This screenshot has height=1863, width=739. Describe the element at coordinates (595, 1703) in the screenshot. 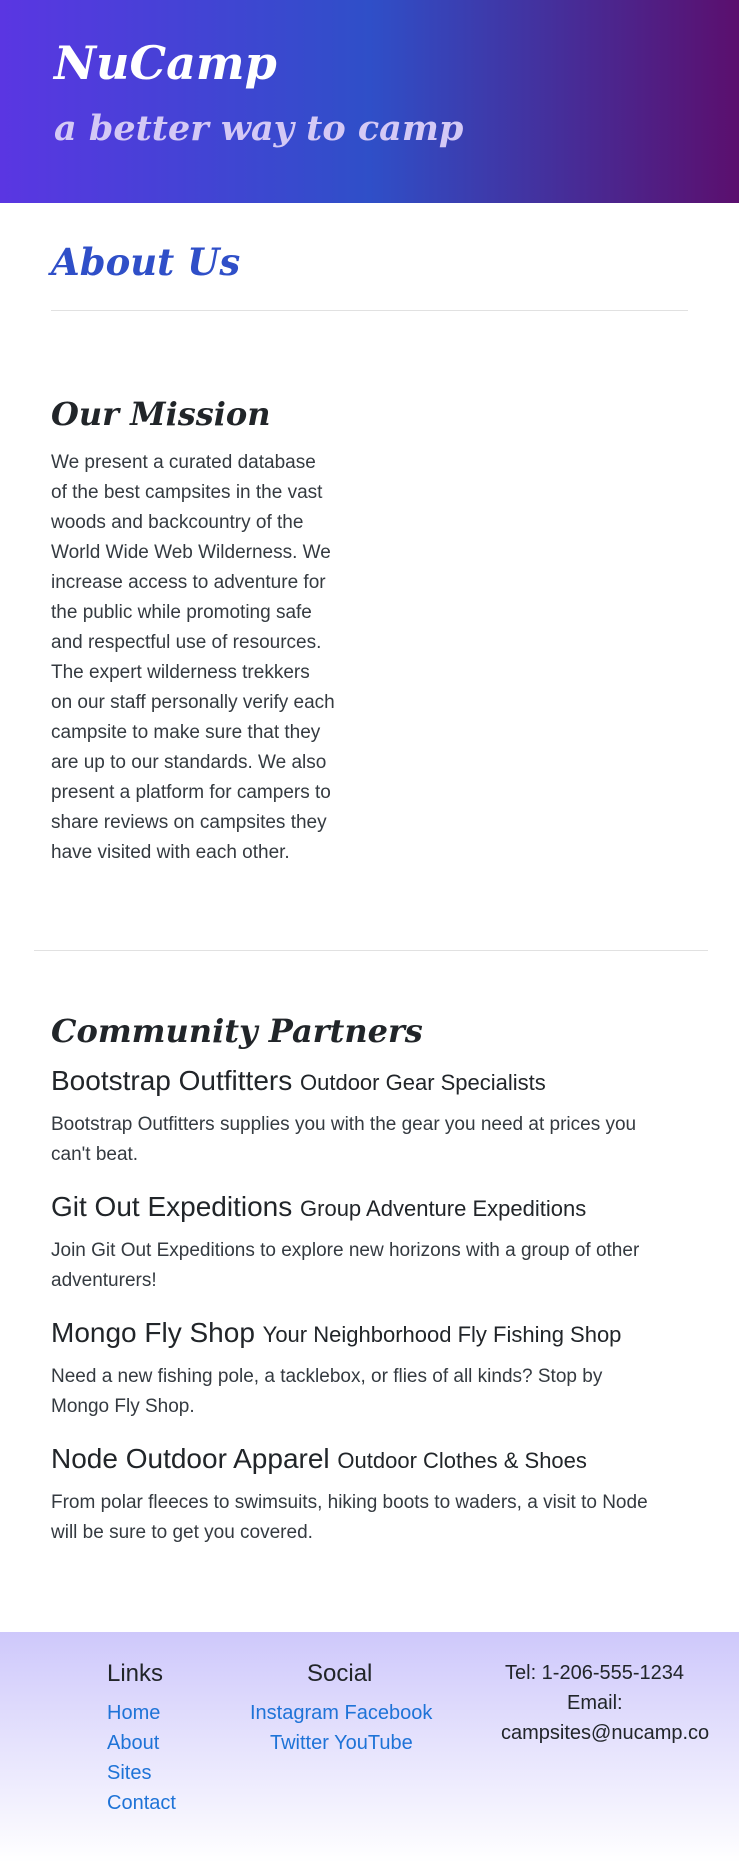

I see `footer-email-label: Email:` at that location.